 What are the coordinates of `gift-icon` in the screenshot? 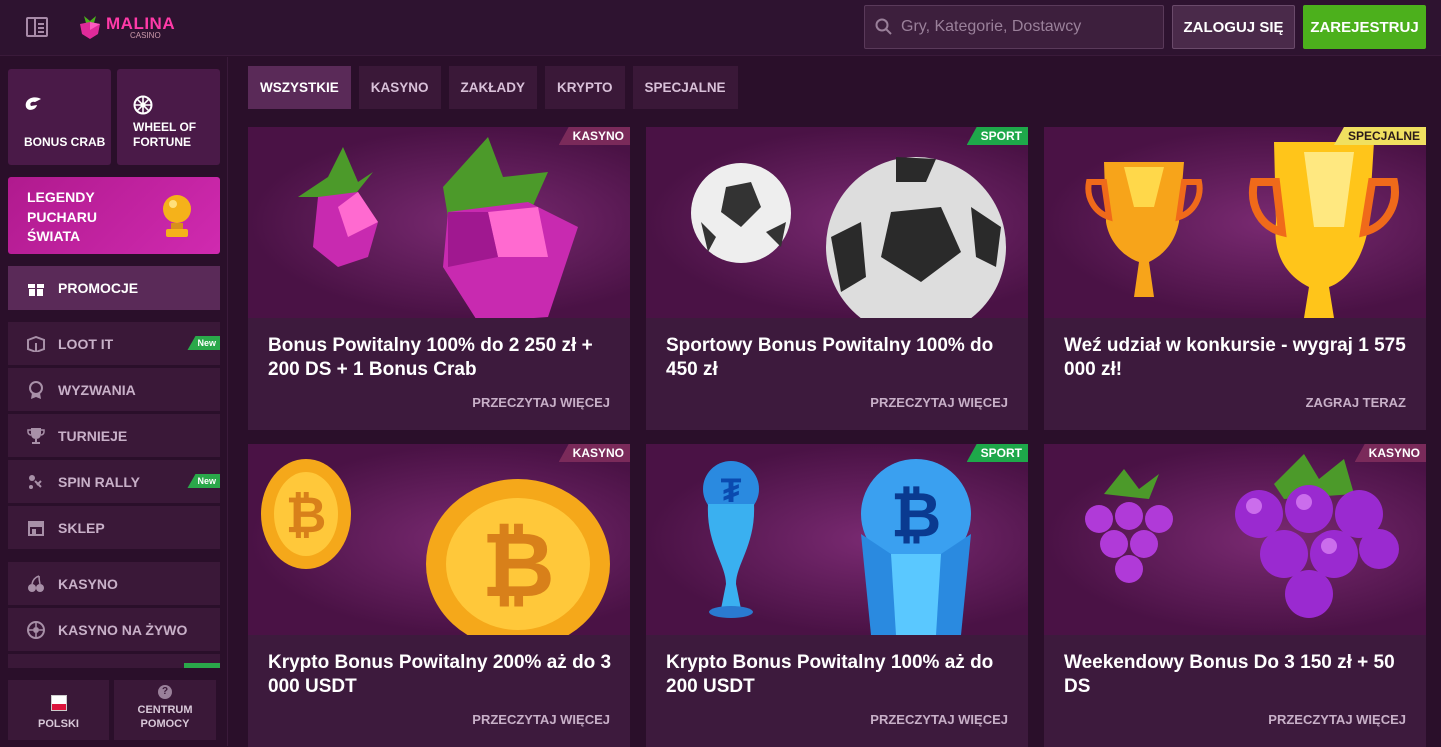 It's located at (36, 288).